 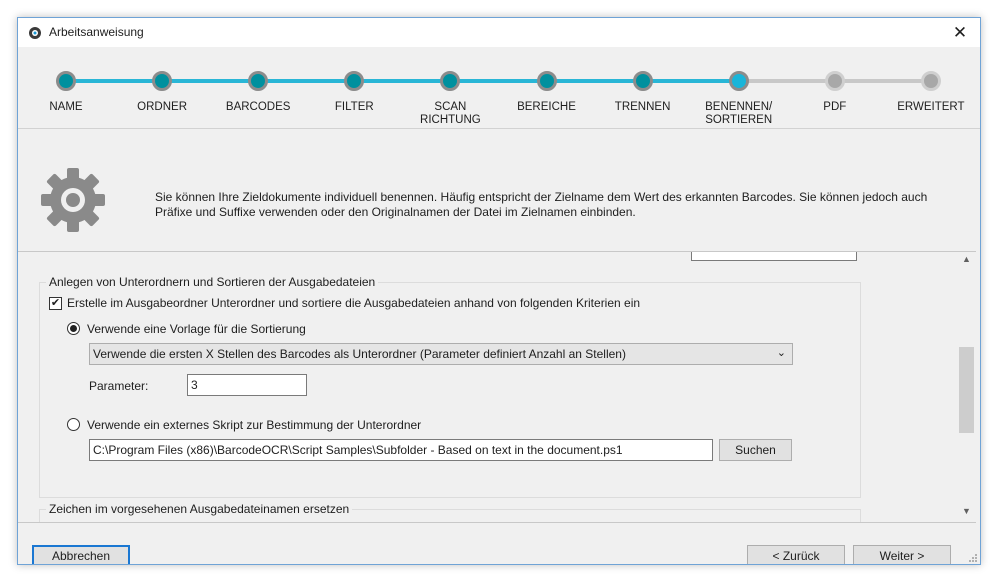 I want to click on vertical-scrollbar: ▲ ▼, so click(x=966, y=387).